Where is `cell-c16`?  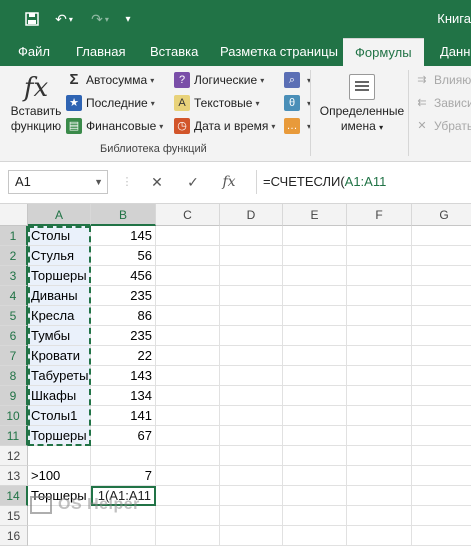
cell-c16 is located at coordinates (188, 536).